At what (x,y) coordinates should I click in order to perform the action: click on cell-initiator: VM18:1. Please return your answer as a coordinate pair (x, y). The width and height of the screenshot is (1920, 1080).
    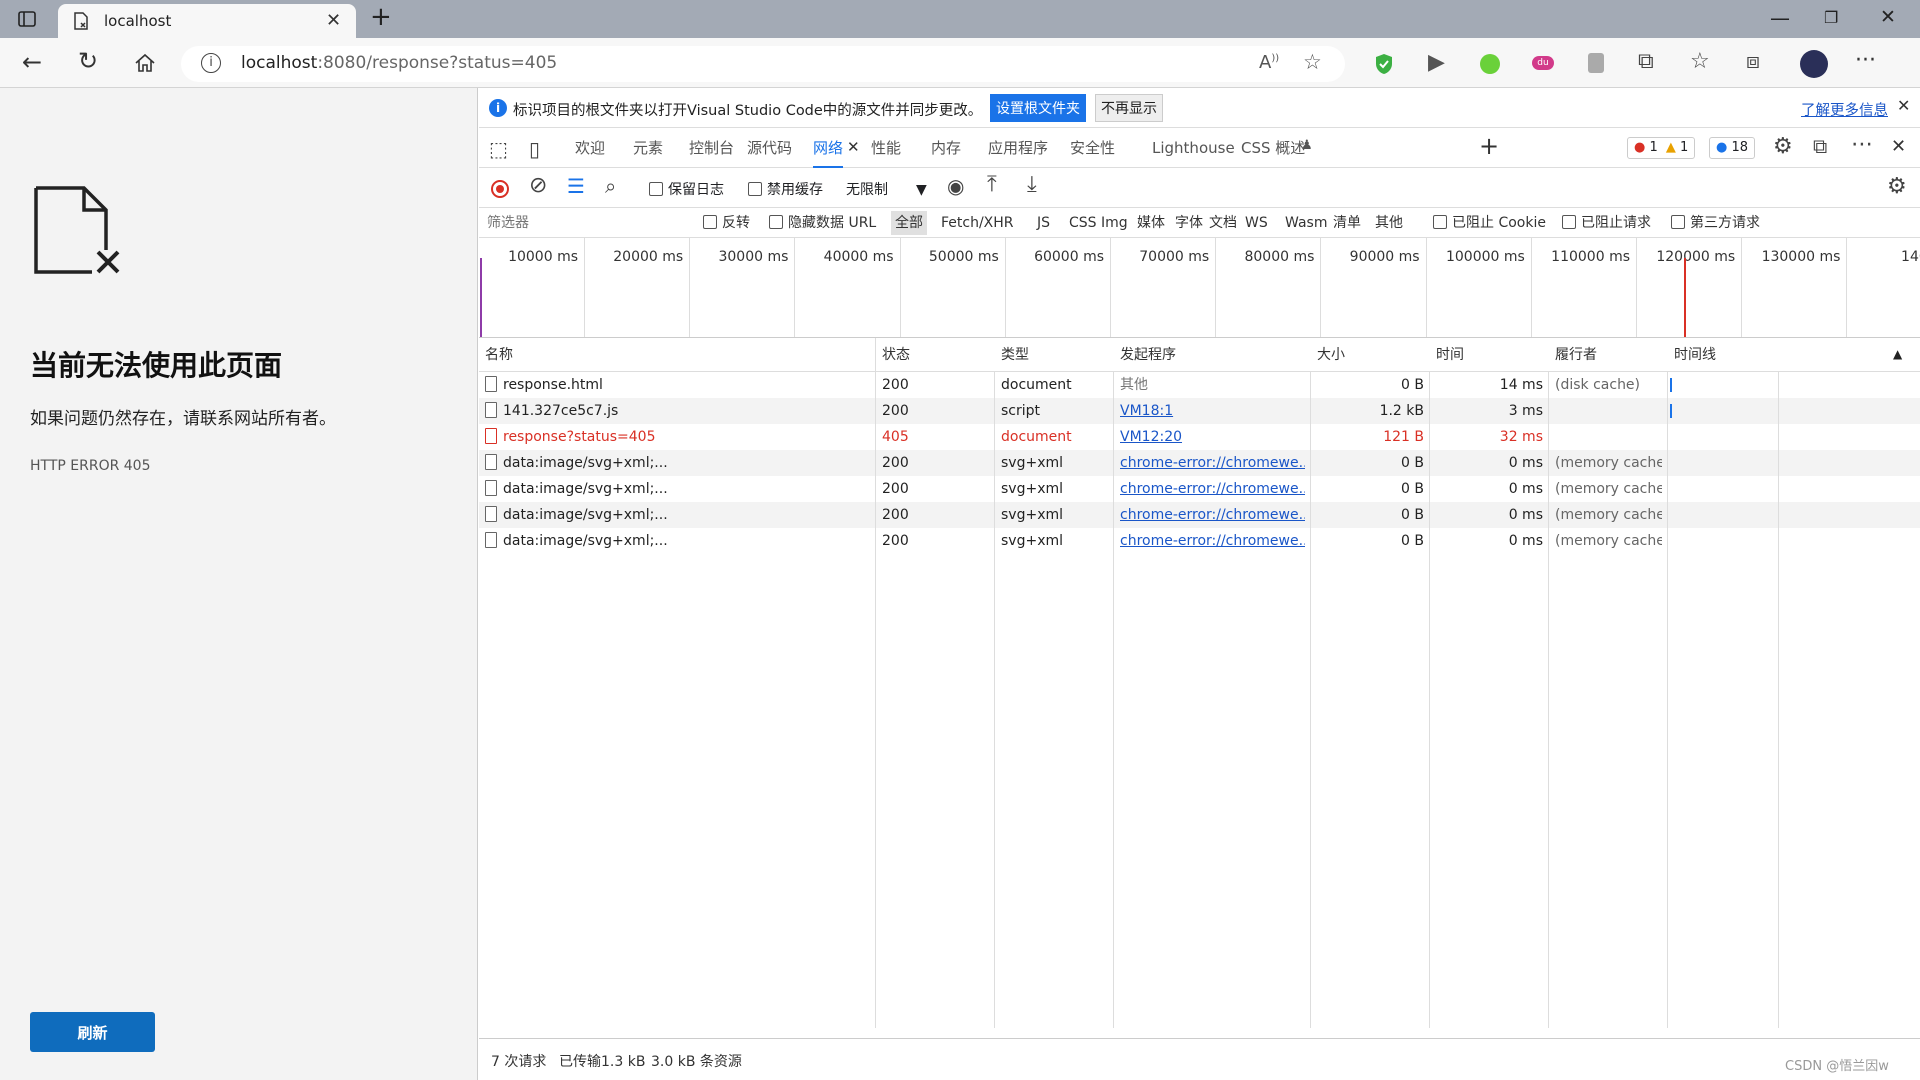
    Looking at the image, I should click on (1212, 411).